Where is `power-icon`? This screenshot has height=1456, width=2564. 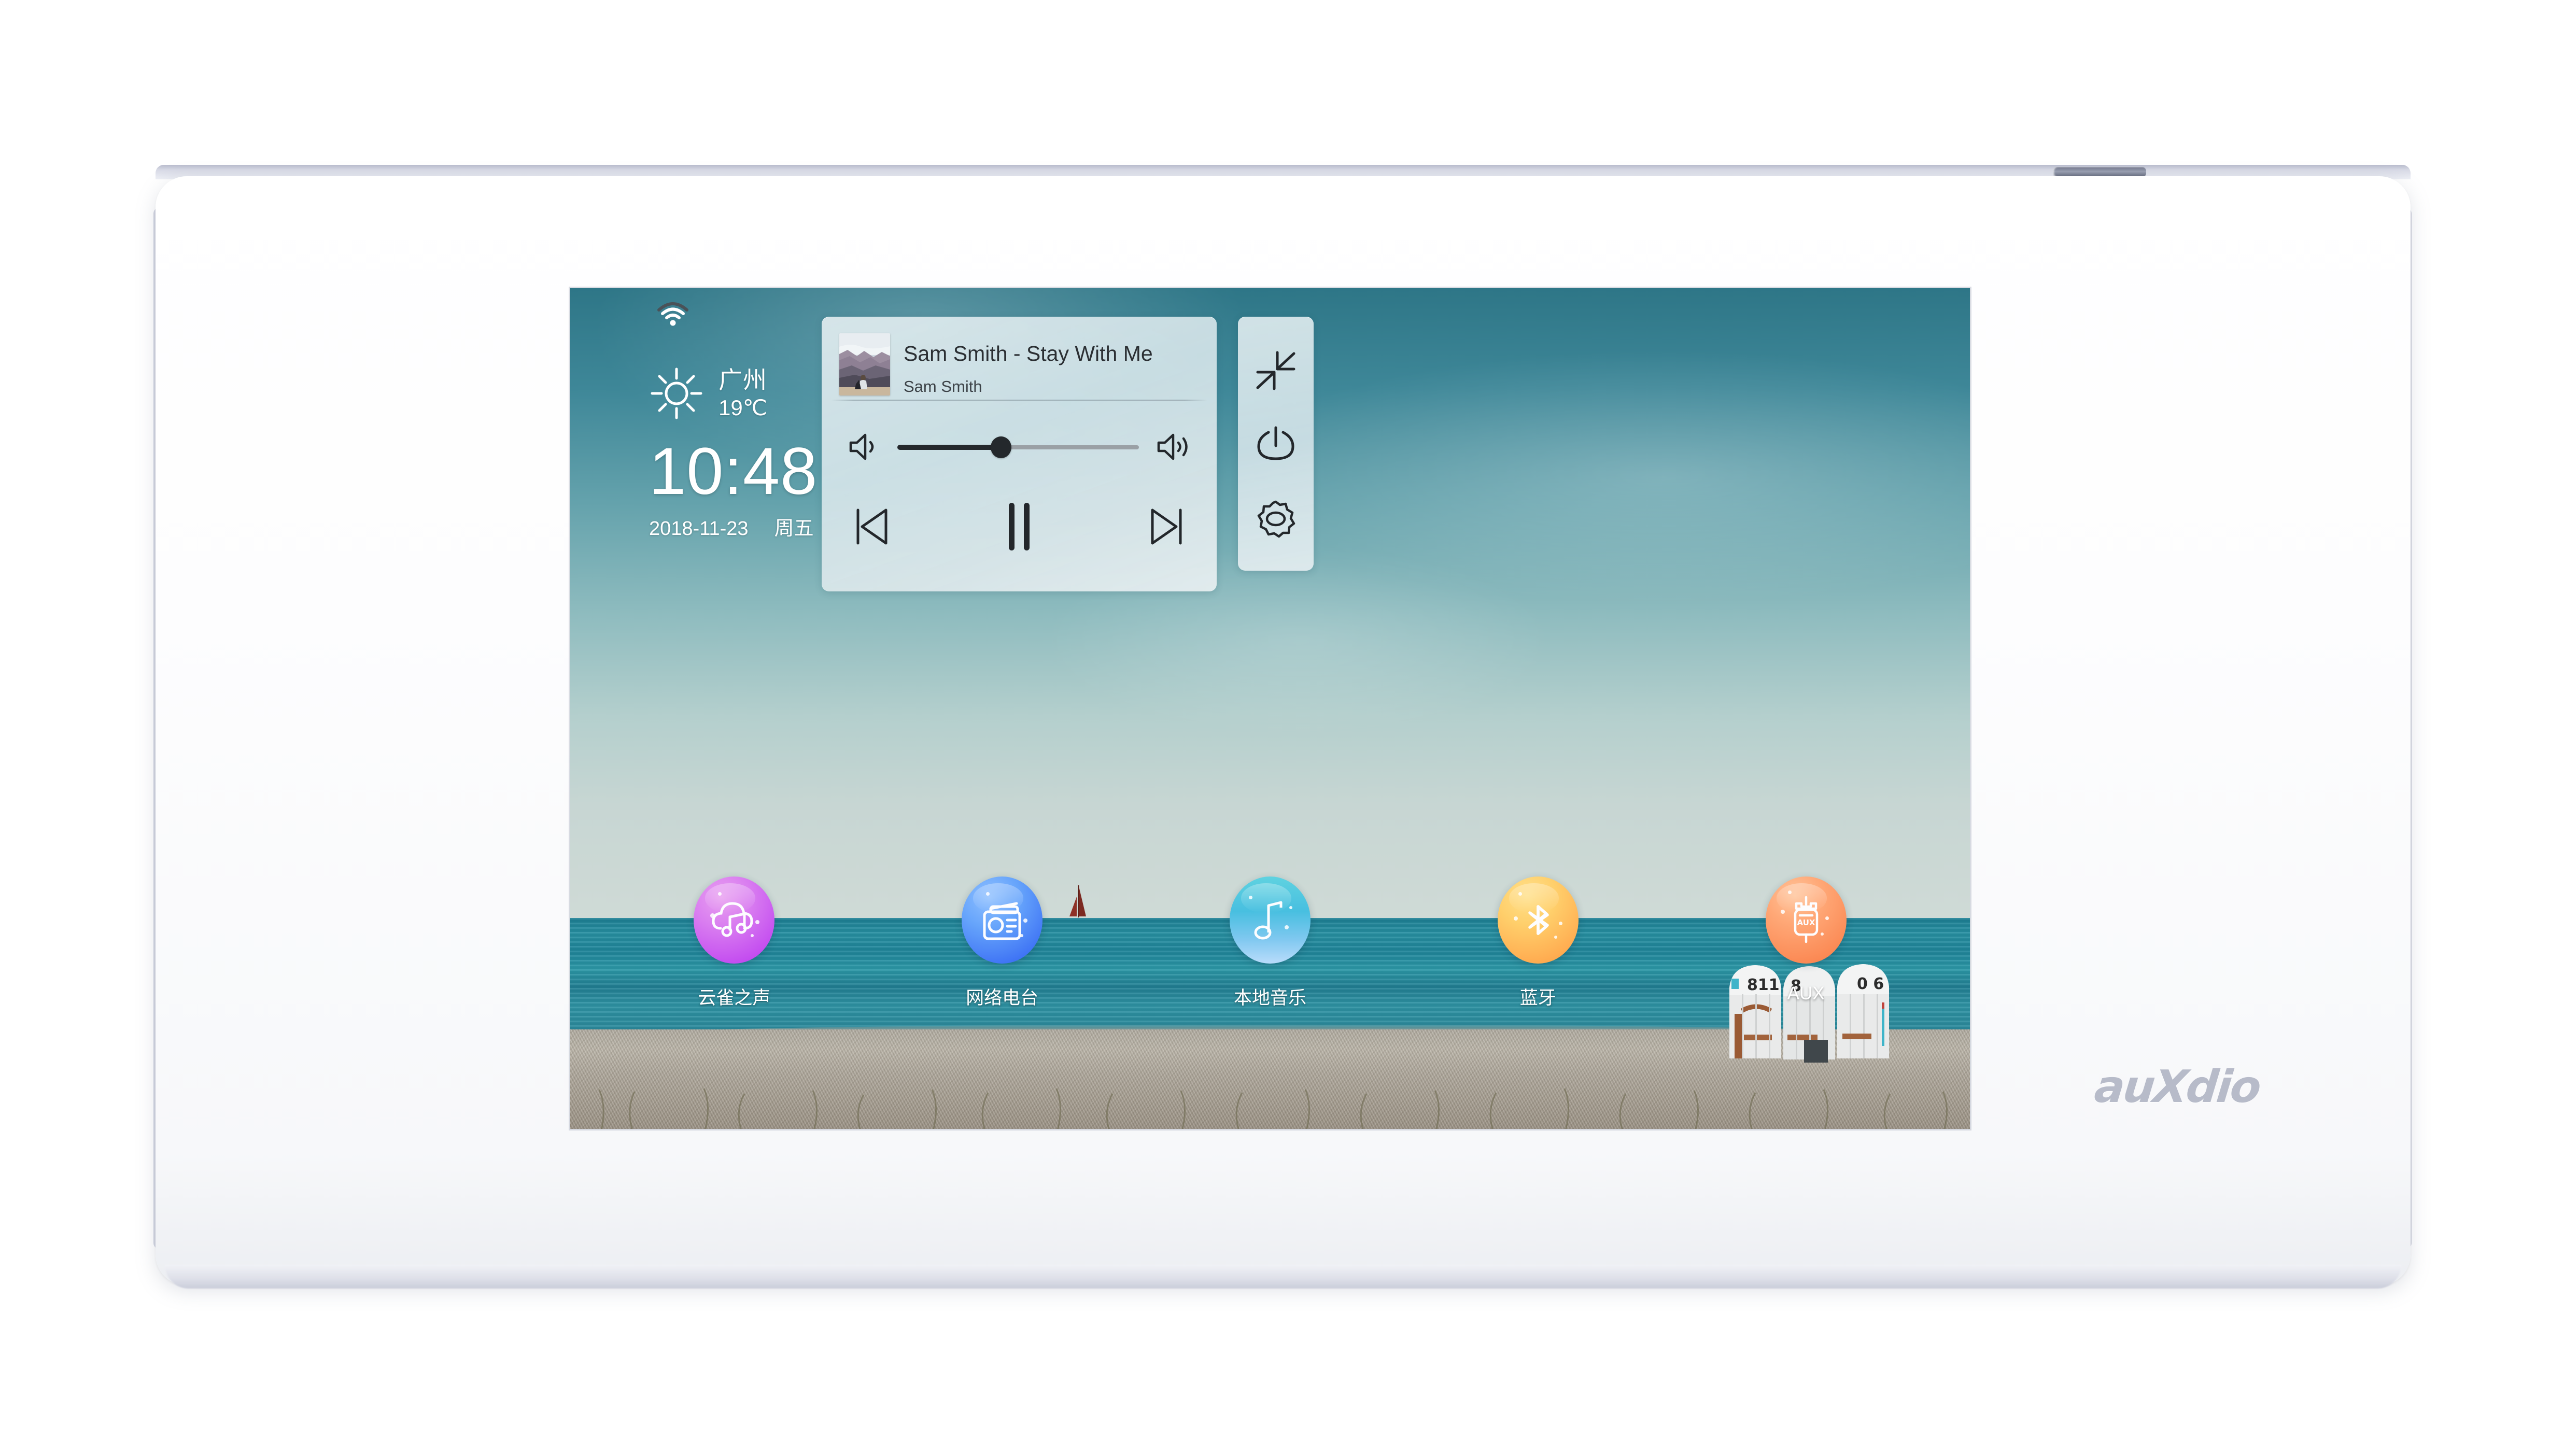 power-icon is located at coordinates (1275, 443).